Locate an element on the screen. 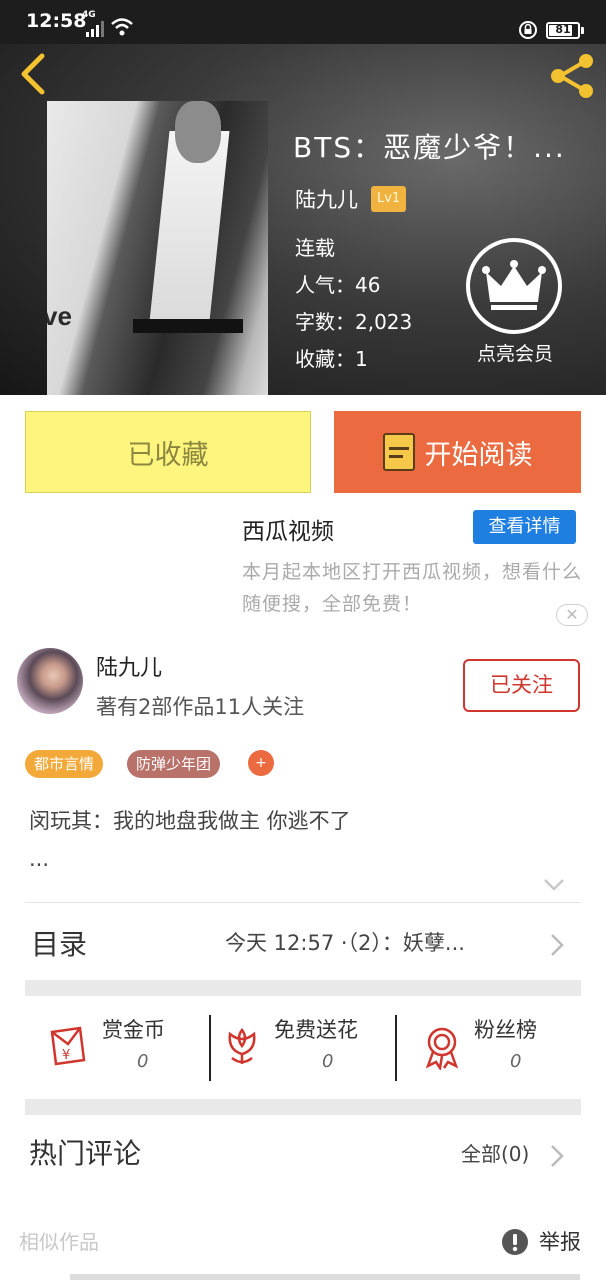  battery-icon: 81 is located at coordinates (563, 30).